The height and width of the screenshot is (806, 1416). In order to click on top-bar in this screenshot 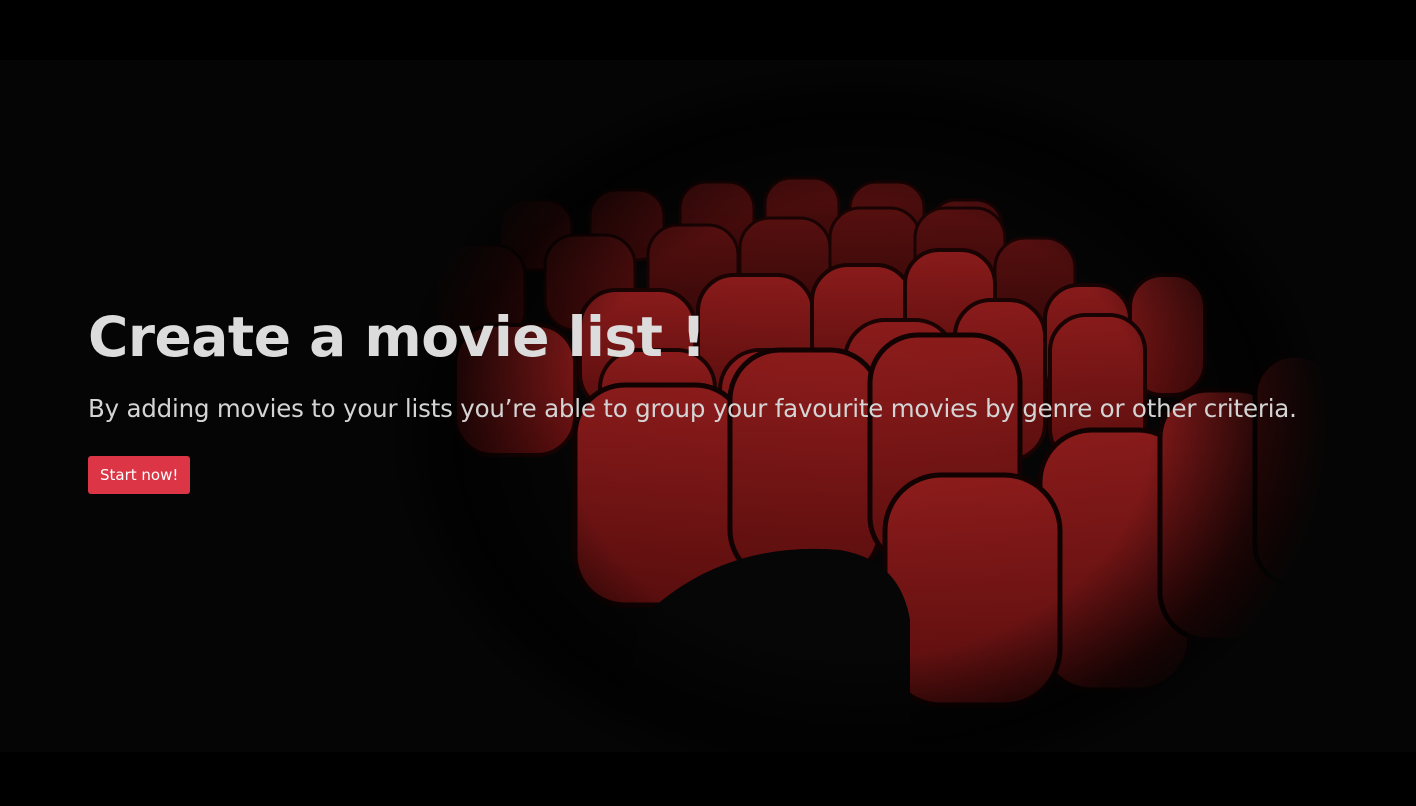, I will do `click(708, 30)`.